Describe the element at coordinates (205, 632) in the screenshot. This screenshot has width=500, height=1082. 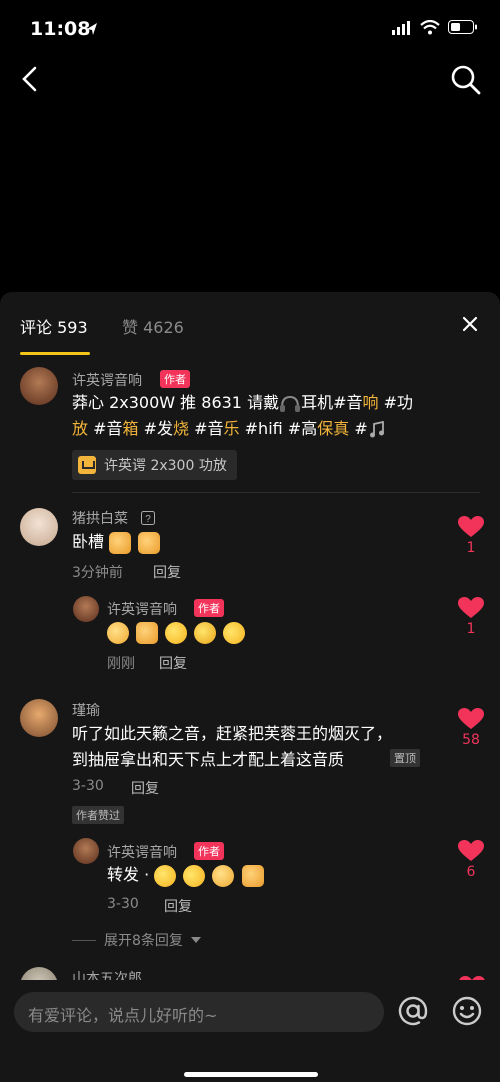
I see `scream-emoji-icon` at that location.